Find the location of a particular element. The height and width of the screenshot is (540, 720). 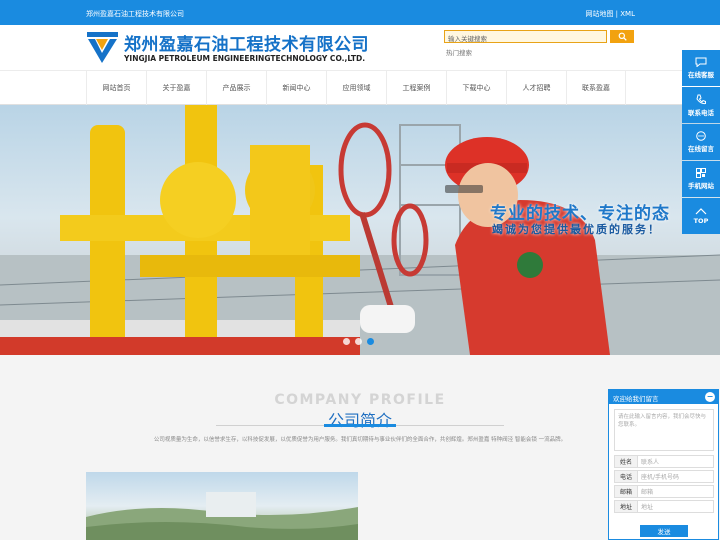

search-button is located at coordinates (622, 36).